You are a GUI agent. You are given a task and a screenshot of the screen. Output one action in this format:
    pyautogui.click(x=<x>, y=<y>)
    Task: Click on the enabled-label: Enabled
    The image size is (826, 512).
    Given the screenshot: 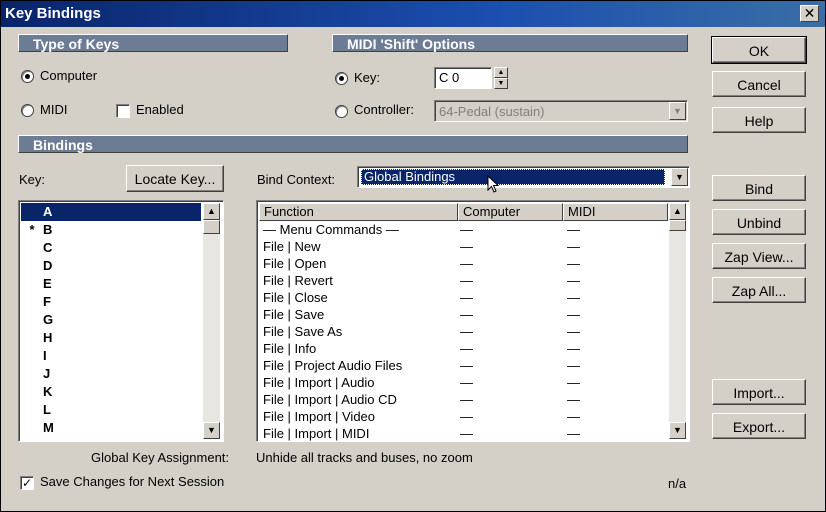 What is the action you would take?
    pyautogui.click(x=160, y=109)
    